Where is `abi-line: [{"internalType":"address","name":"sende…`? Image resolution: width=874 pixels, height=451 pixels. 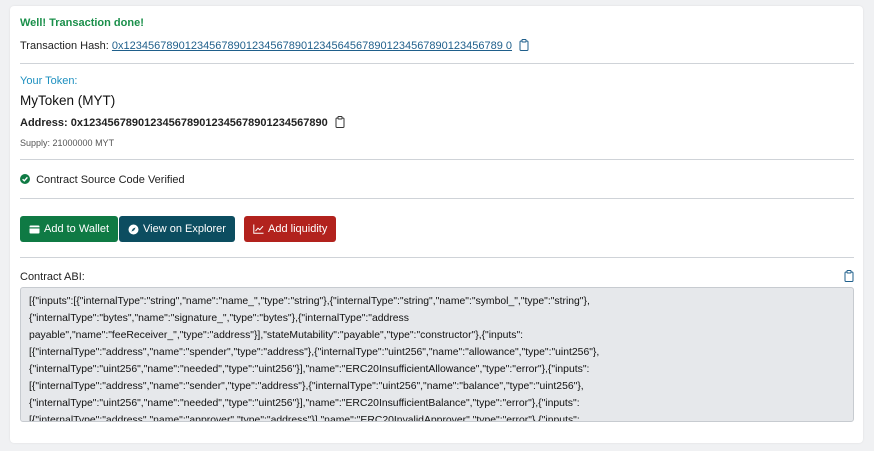
abi-line: [{"internalType":"address","name":"sende… is located at coordinates (306, 386).